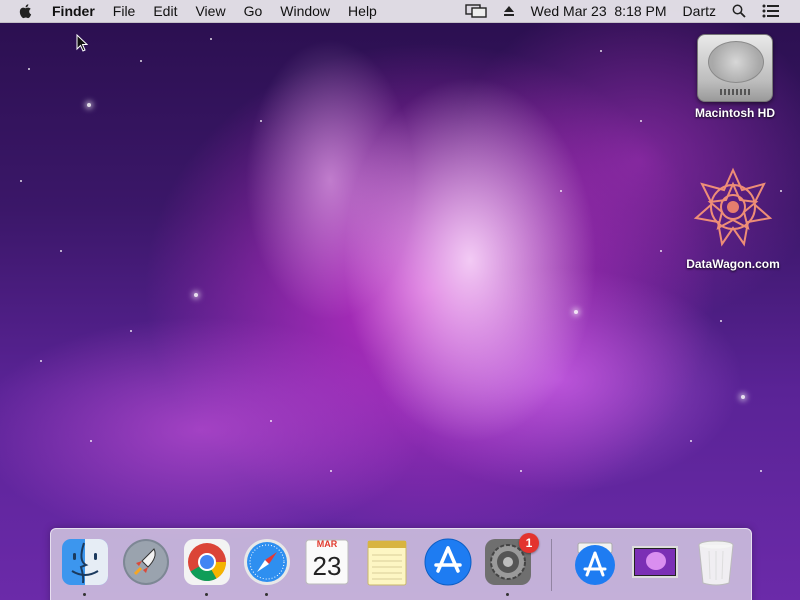 This screenshot has height=600, width=800. I want to click on menu-help: Help, so click(362, 11).